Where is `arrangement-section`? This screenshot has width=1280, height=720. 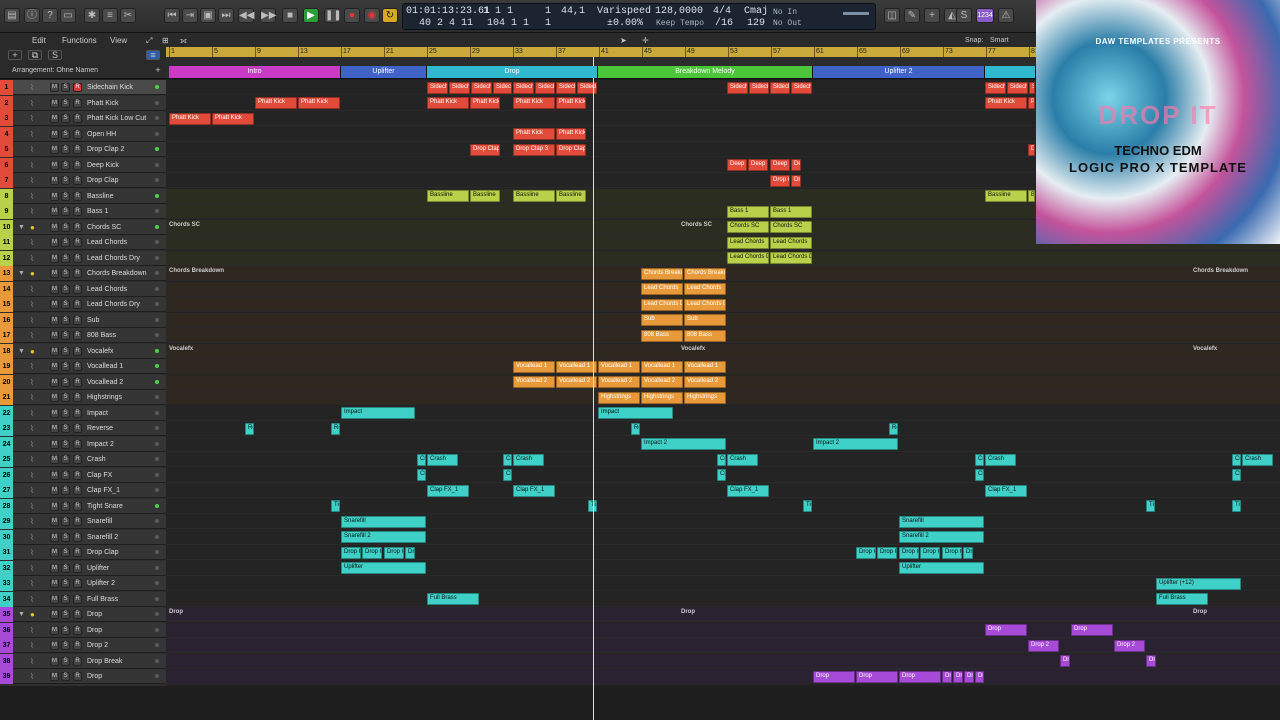
arrangement-section is located at coordinates (1010, 72).